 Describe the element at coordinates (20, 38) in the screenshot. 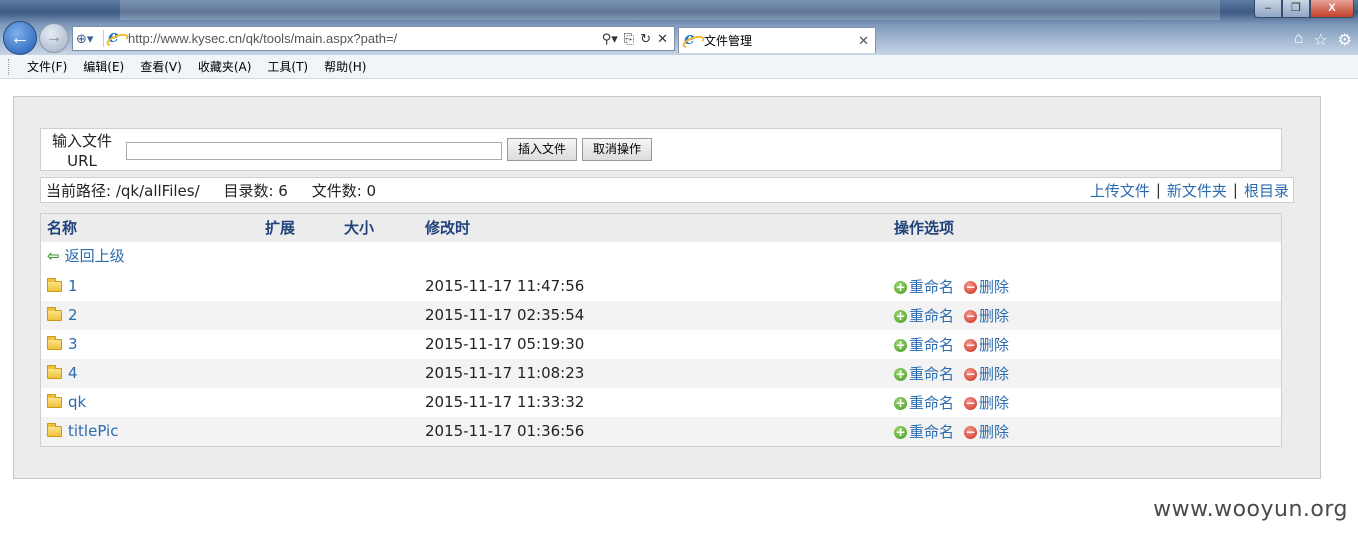

I see `back-arrow-icon: ←` at that location.